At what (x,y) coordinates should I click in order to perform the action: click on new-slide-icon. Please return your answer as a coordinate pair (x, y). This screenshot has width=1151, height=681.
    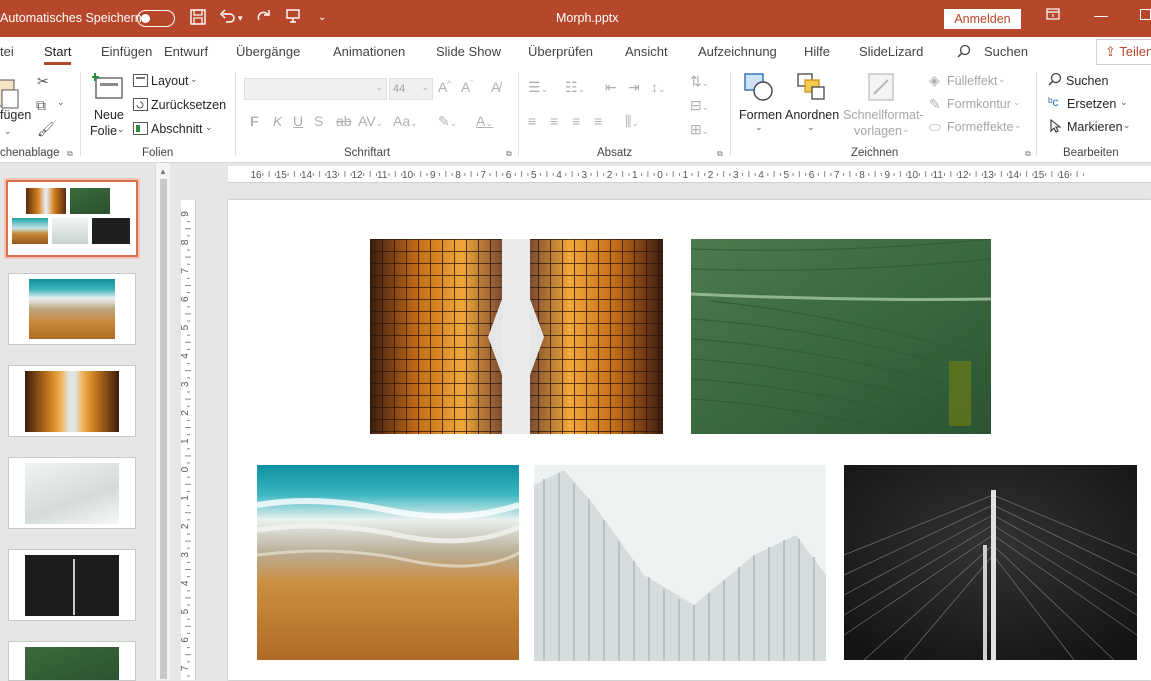
    Looking at the image, I should click on (107, 88).